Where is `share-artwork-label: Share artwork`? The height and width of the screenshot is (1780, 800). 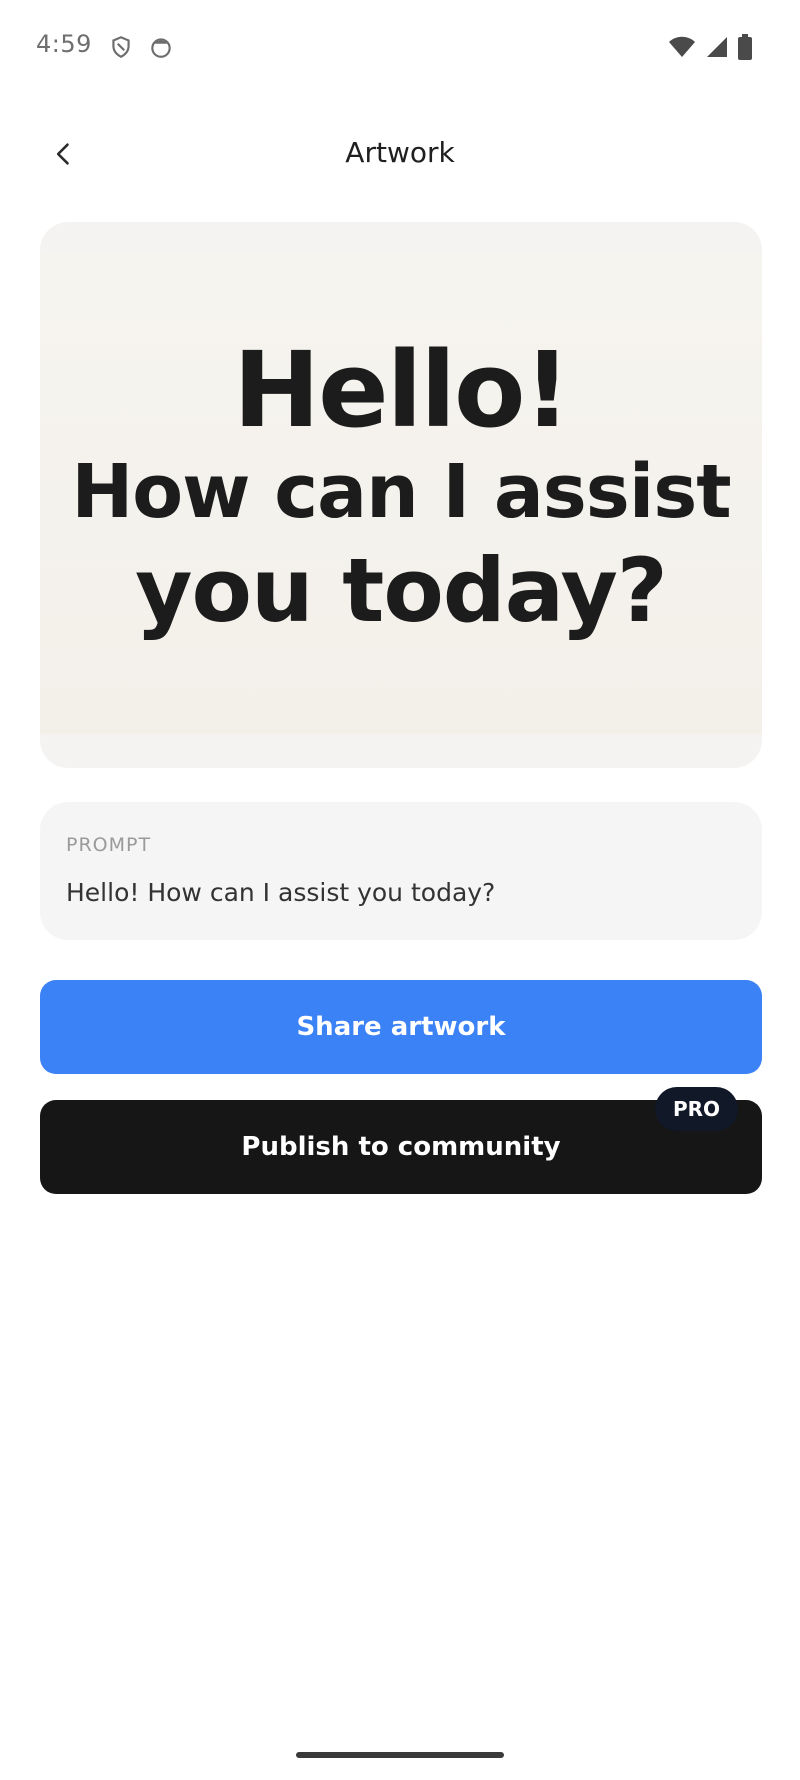 share-artwork-label: Share artwork is located at coordinates (401, 1027).